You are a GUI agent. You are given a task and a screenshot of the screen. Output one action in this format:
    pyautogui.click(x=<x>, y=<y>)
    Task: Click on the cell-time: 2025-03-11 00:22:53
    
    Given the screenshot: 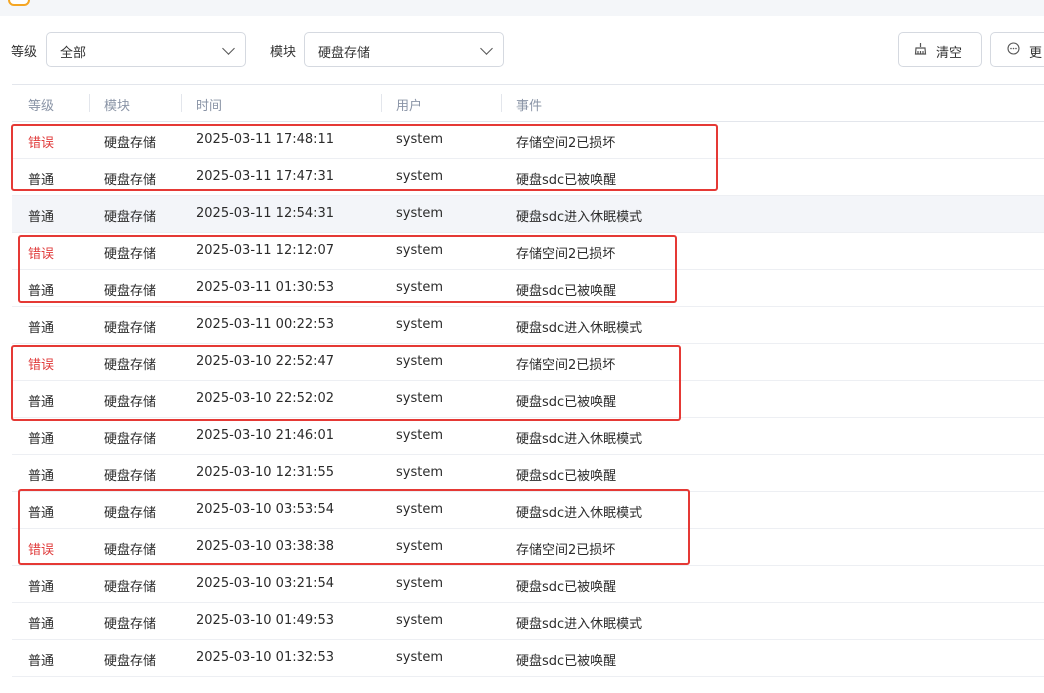 What is the action you would take?
    pyautogui.click(x=265, y=324)
    